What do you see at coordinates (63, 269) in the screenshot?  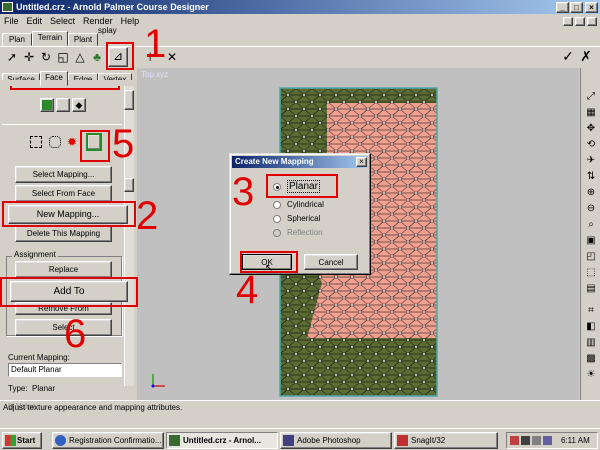 I see `replace-button: Replace` at bounding box center [63, 269].